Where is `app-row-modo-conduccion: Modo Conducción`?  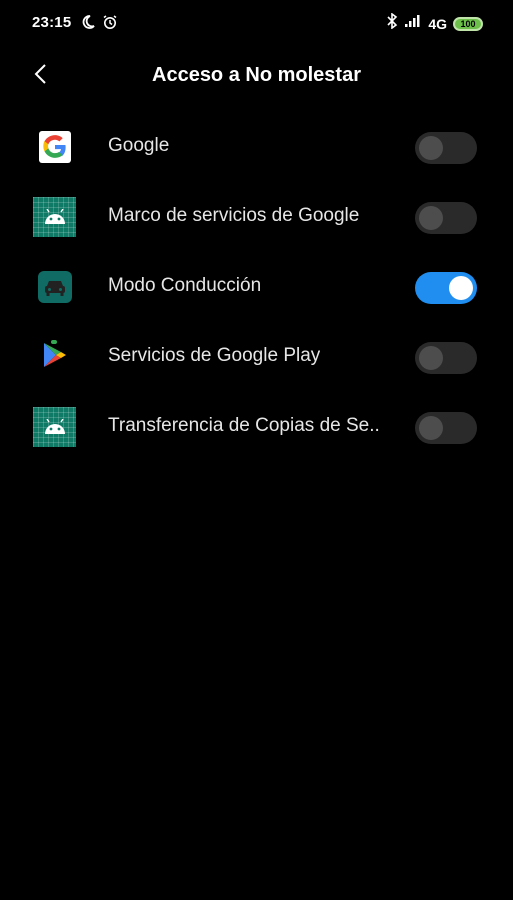 app-row-modo-conduccion: Modo Conducción is located at coordinates (256, 287).